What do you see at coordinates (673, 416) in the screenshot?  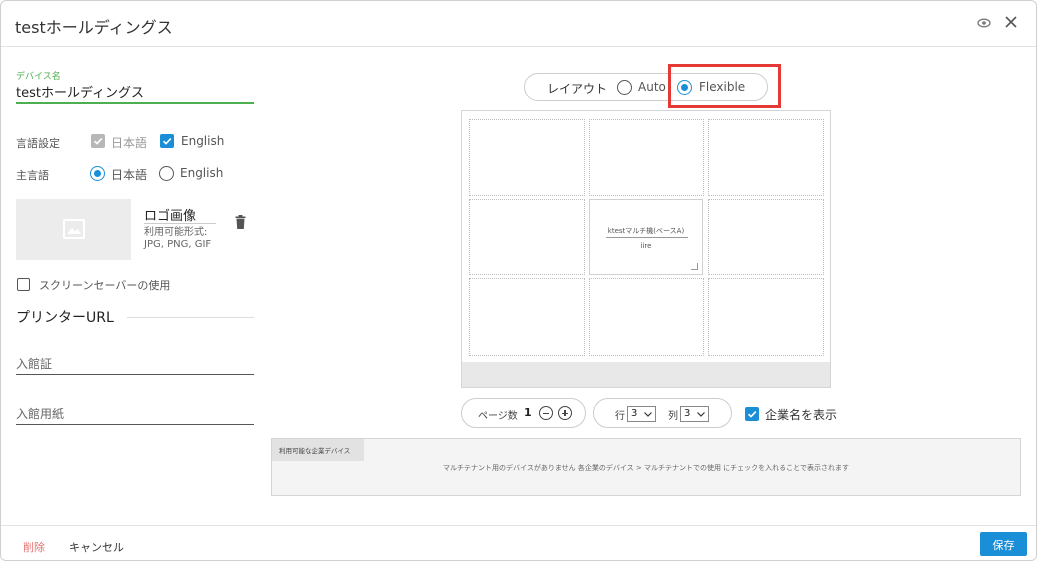 I see `column-label: 列` at bounding box center [673, 416].